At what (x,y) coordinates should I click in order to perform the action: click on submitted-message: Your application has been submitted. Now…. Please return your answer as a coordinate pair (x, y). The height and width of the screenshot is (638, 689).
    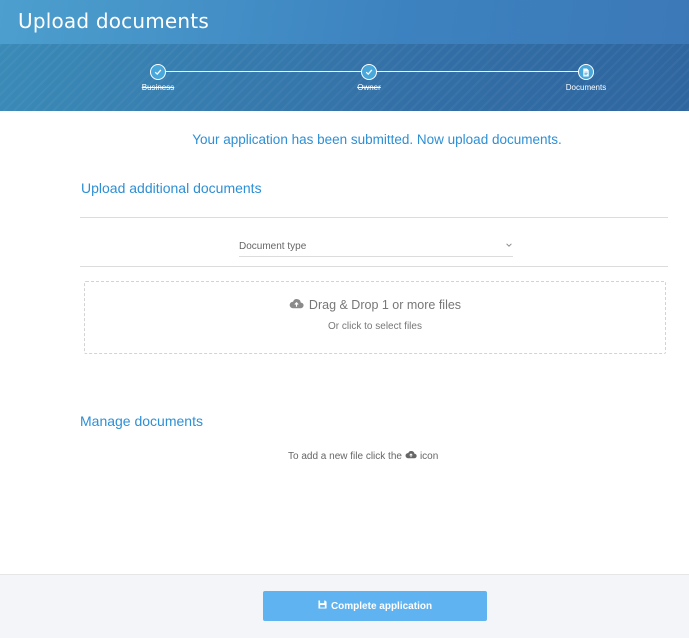
    Looking at the image, I should click on (377, 139).